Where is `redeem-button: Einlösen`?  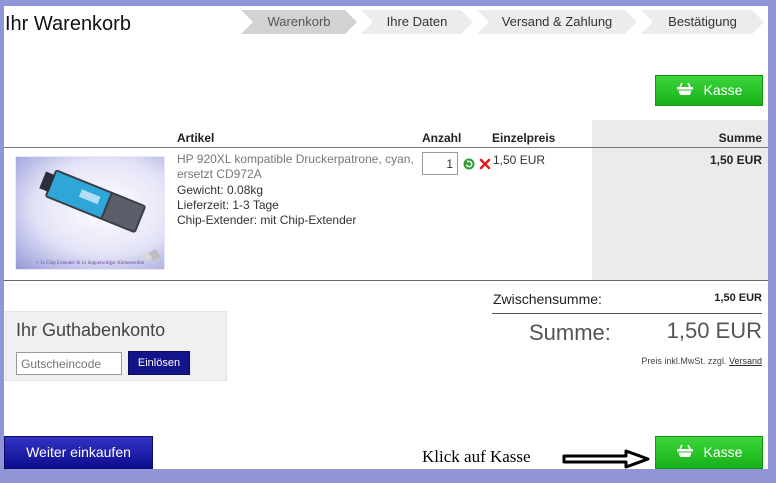 redeem-button: Einlösen is located at coordinates (159, 363).